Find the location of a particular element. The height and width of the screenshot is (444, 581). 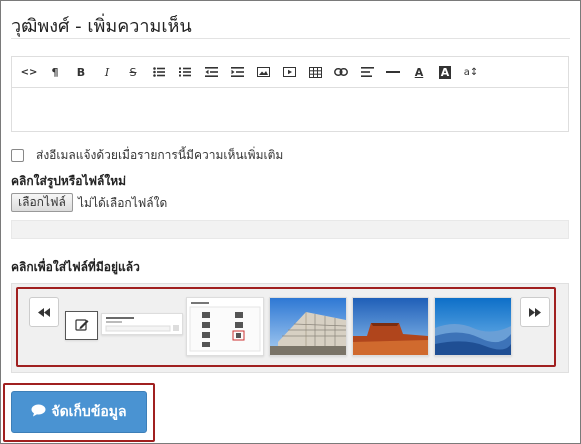

save-label: จัดเก็บข้อมูล is located at coordinates (89, 412).